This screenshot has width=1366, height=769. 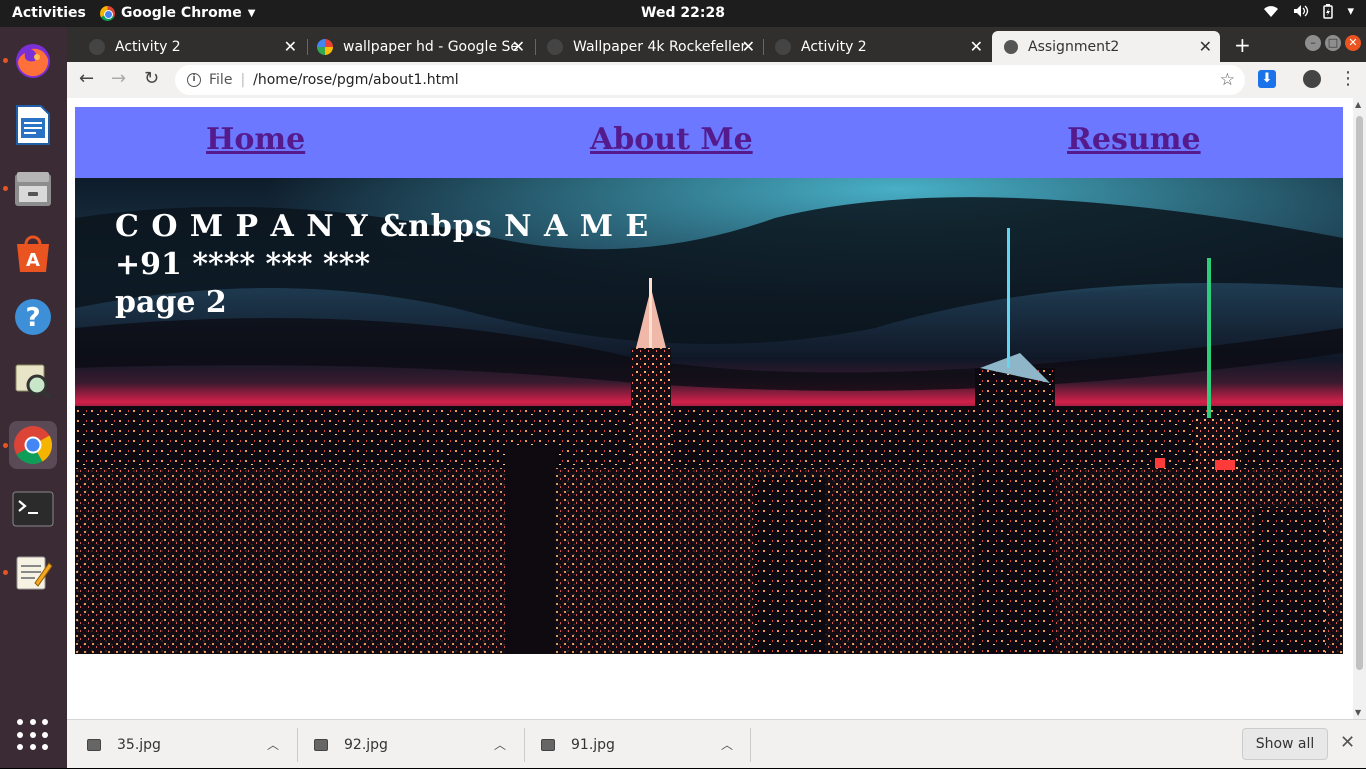 I want to click on downloads-bar: 35.jpg ︿ 92.jpg ︿ 91.jpg ︿ Show all ✕, so click(x=716, y=743).